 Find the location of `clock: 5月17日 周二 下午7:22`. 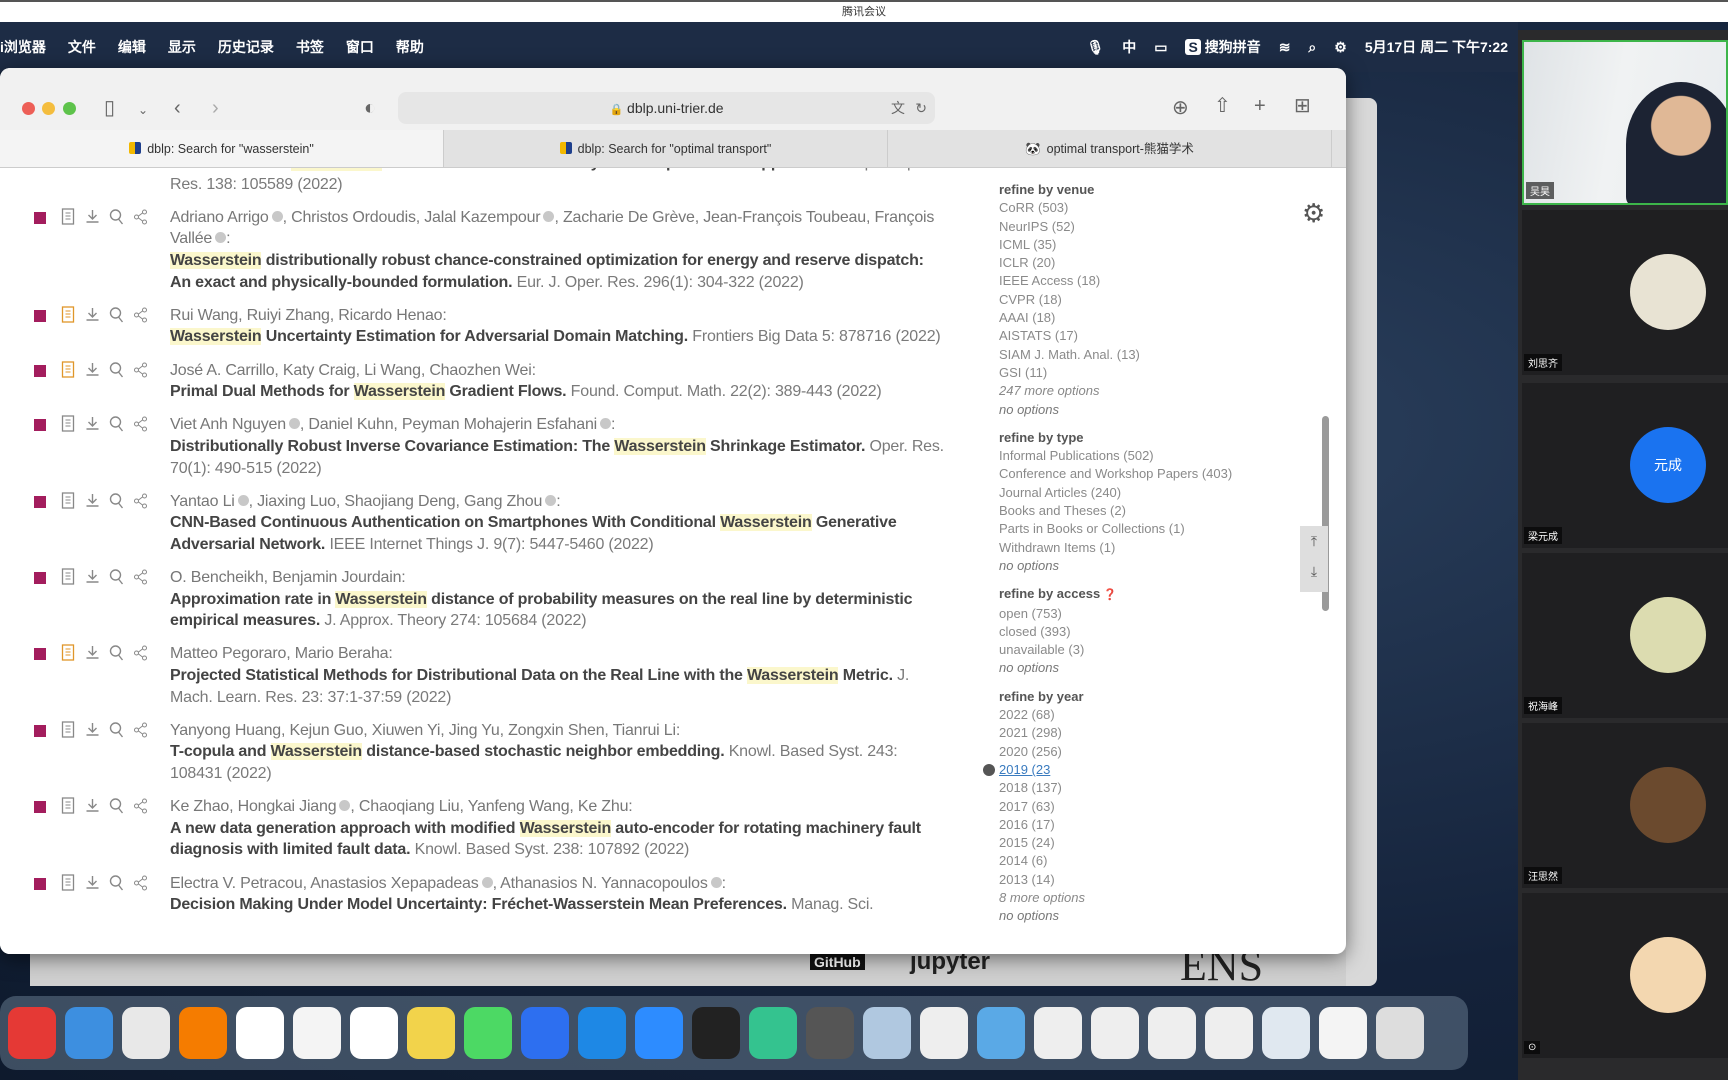

clock: 5月17日 周二 下午7:22 is located at coordinates (1436, 47).